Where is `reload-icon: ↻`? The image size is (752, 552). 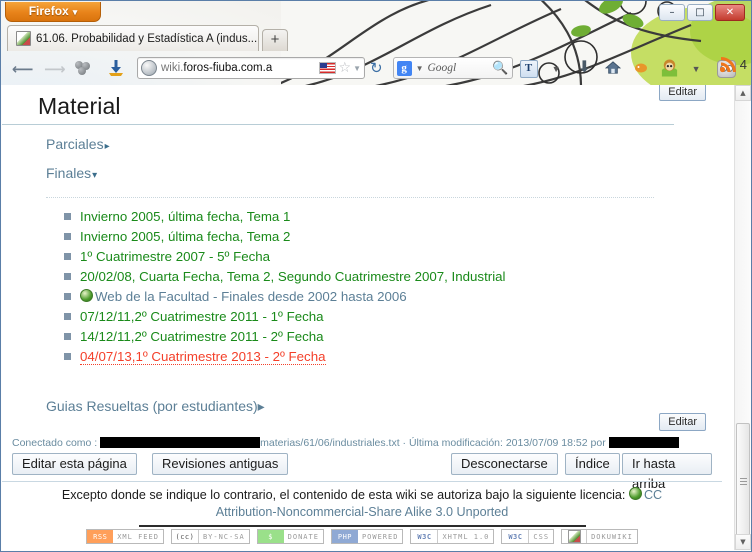 reload-icon: ↻ is located at coordinates (376, 68).